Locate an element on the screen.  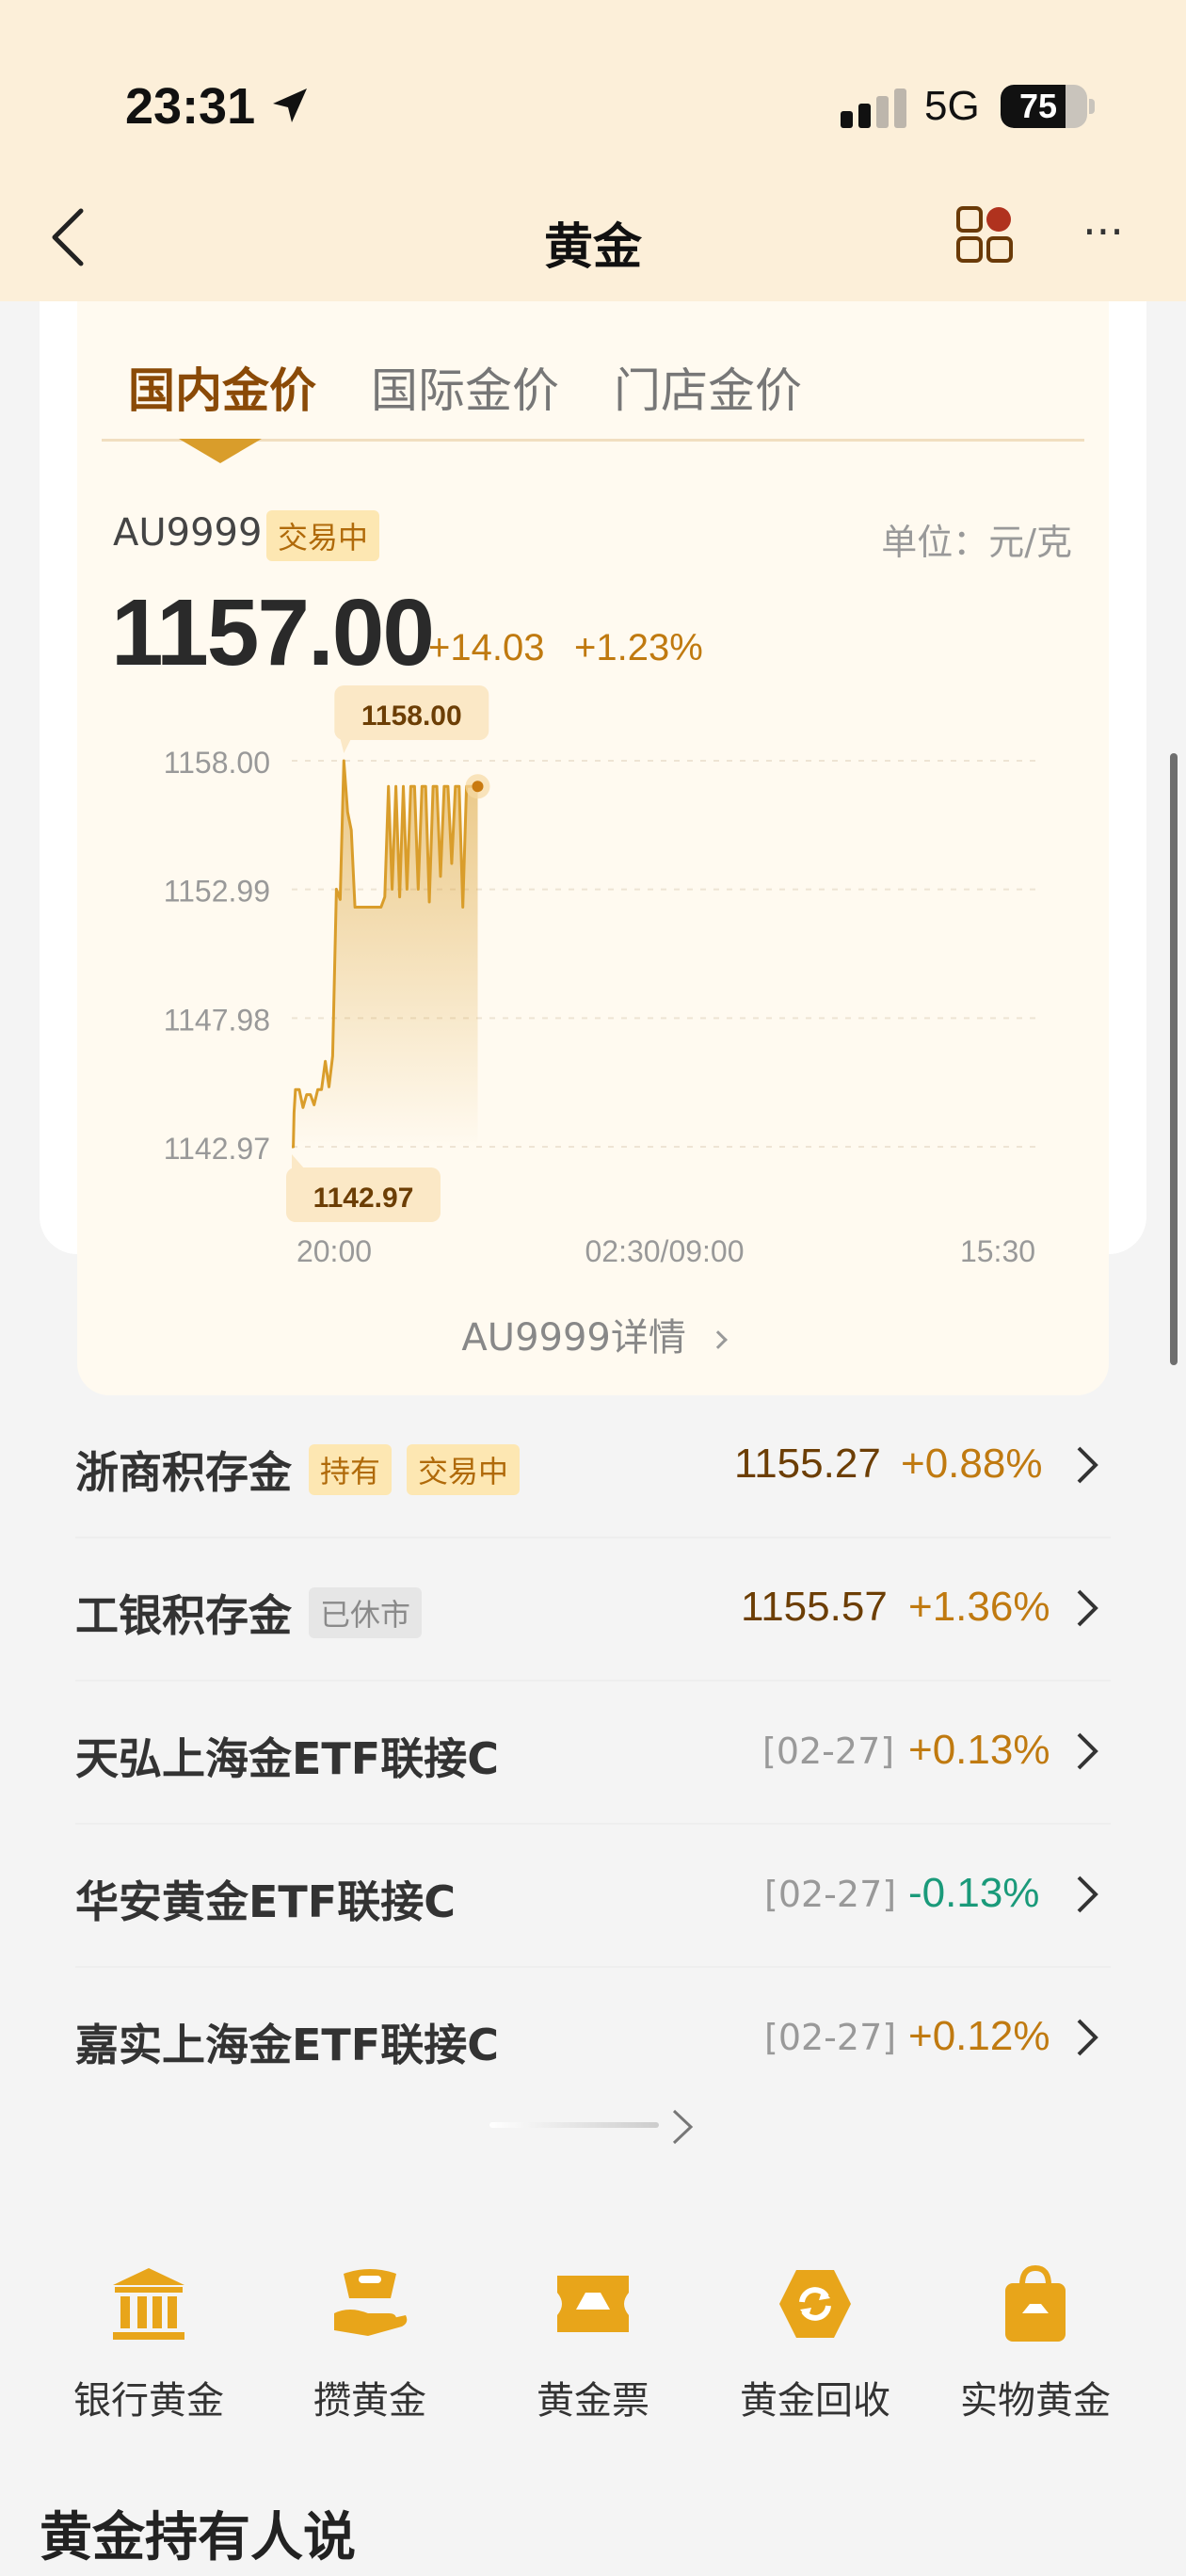
product-name: 工银积存金 is located at coordinates (183, 1615).